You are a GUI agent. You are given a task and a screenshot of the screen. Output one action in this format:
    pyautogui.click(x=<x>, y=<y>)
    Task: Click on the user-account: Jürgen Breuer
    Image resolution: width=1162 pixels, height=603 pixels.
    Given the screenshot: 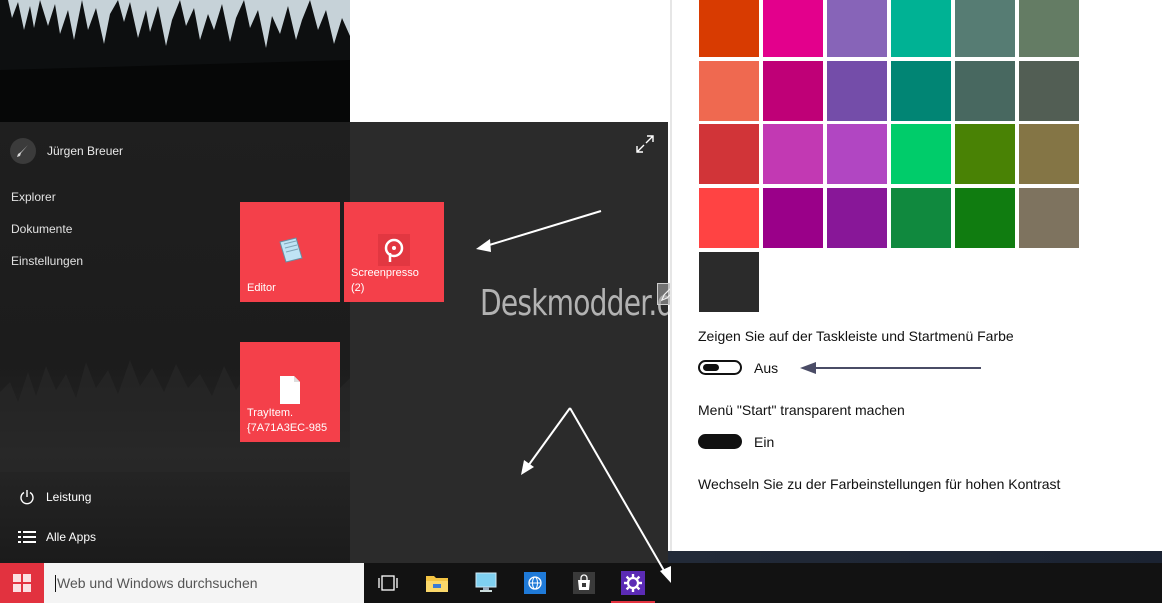 What is the action you would take?
    pyautogui.click(x=66, y=151)
    